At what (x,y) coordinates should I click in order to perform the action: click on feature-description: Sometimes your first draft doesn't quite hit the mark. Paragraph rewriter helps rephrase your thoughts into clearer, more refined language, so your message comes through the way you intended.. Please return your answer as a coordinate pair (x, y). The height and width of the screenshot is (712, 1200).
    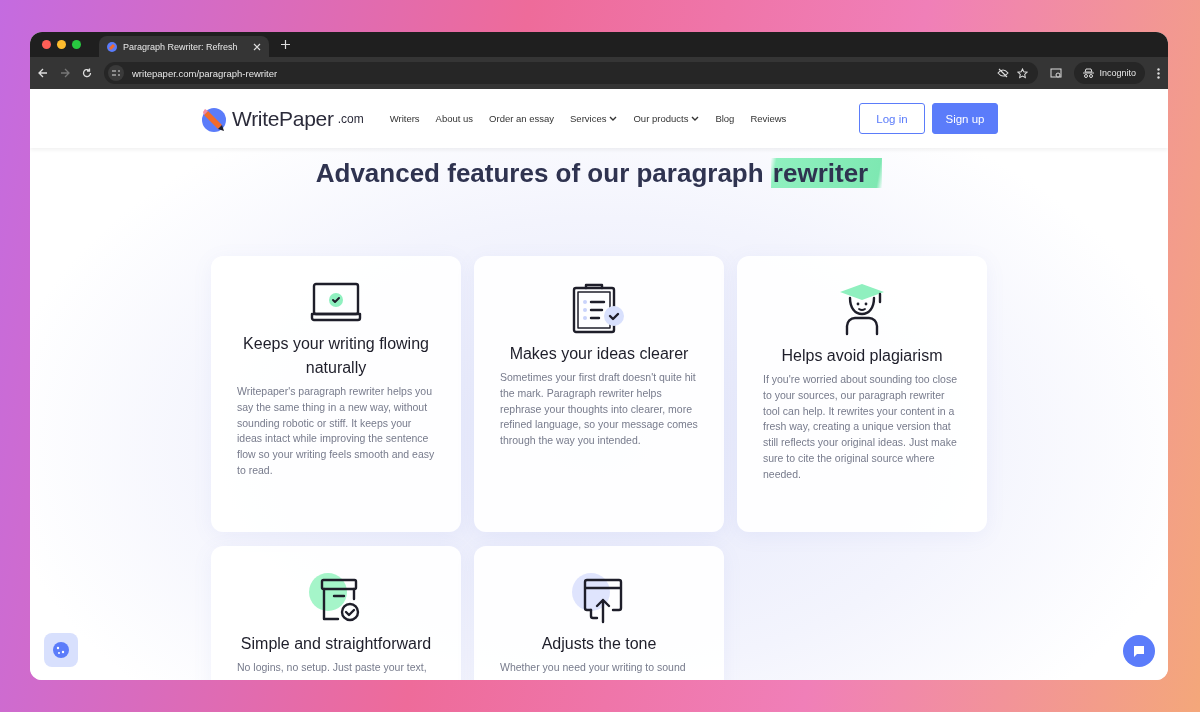
    Looking at the image, I should click on (599, 409).